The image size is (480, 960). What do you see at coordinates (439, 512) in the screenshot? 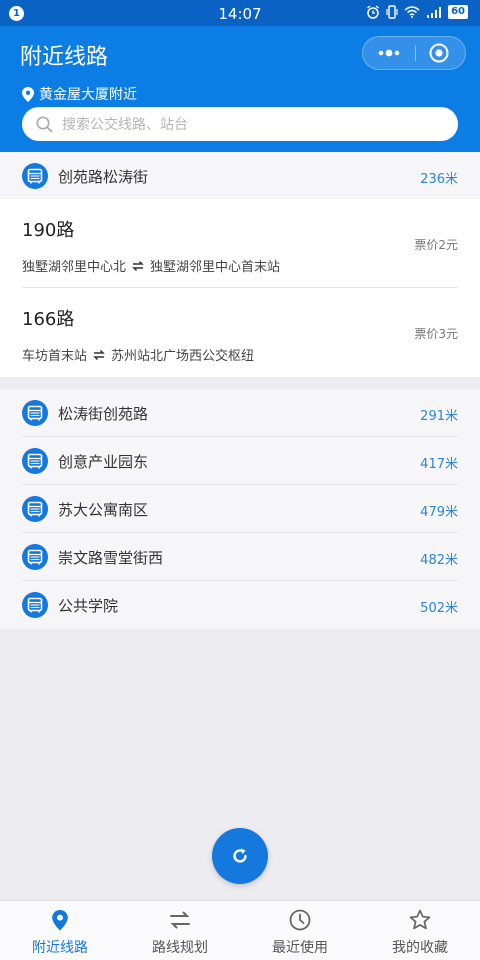
I see `station-distance: 479米` at bounding box center [439, 512].